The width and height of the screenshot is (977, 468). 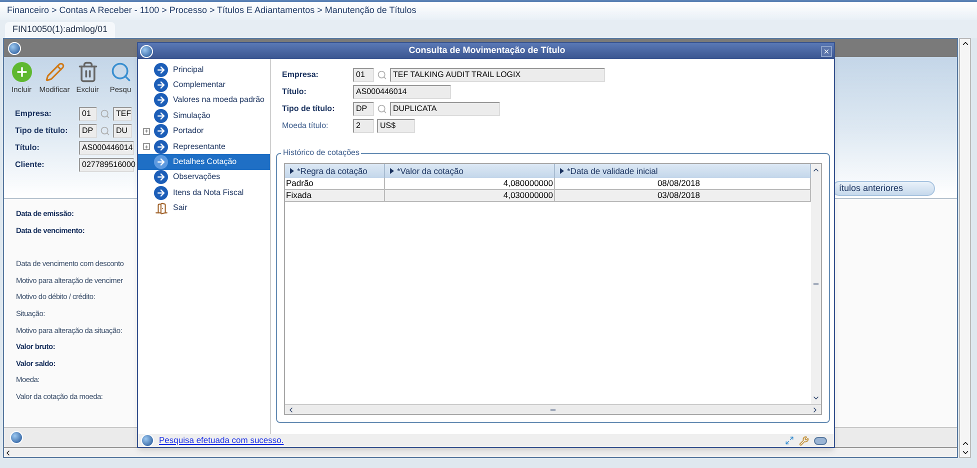 What do you see at coordinates (363, 126) in the screenshot?
I see `code-field: 2` at bounding box center [363, 126].